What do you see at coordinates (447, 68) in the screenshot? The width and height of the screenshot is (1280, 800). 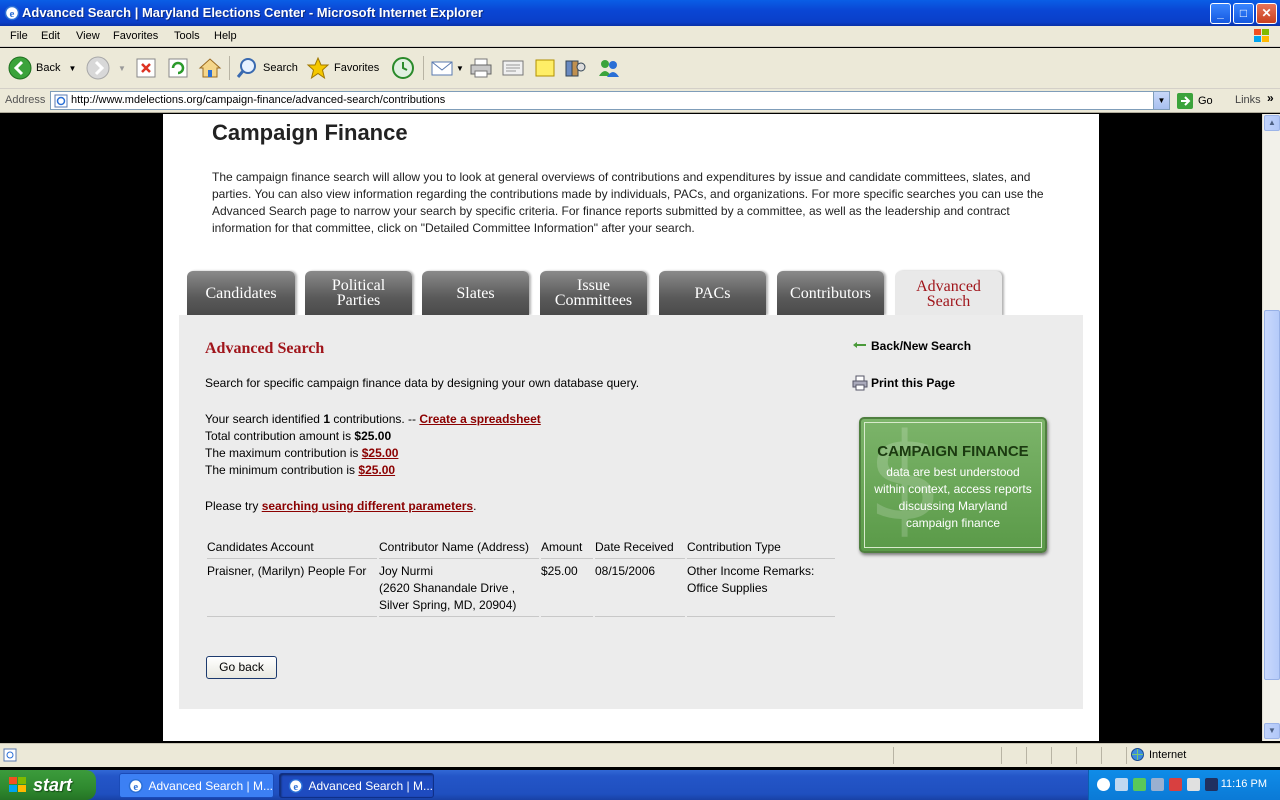 I see `mail-button: ▼` at bounding box center [447, 68].